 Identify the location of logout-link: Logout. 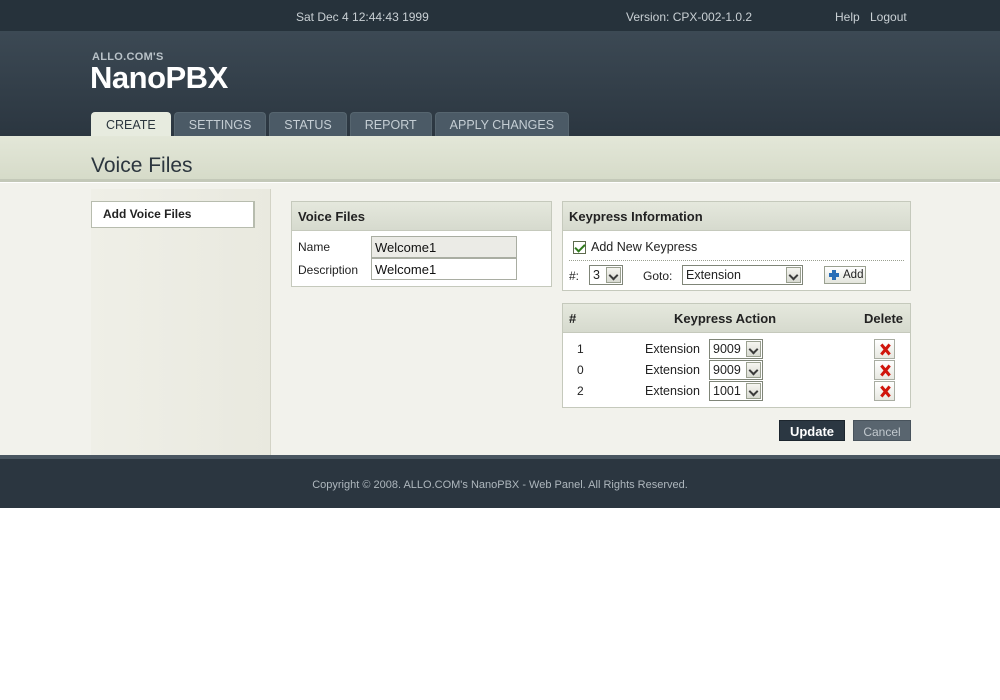
(888, 17).